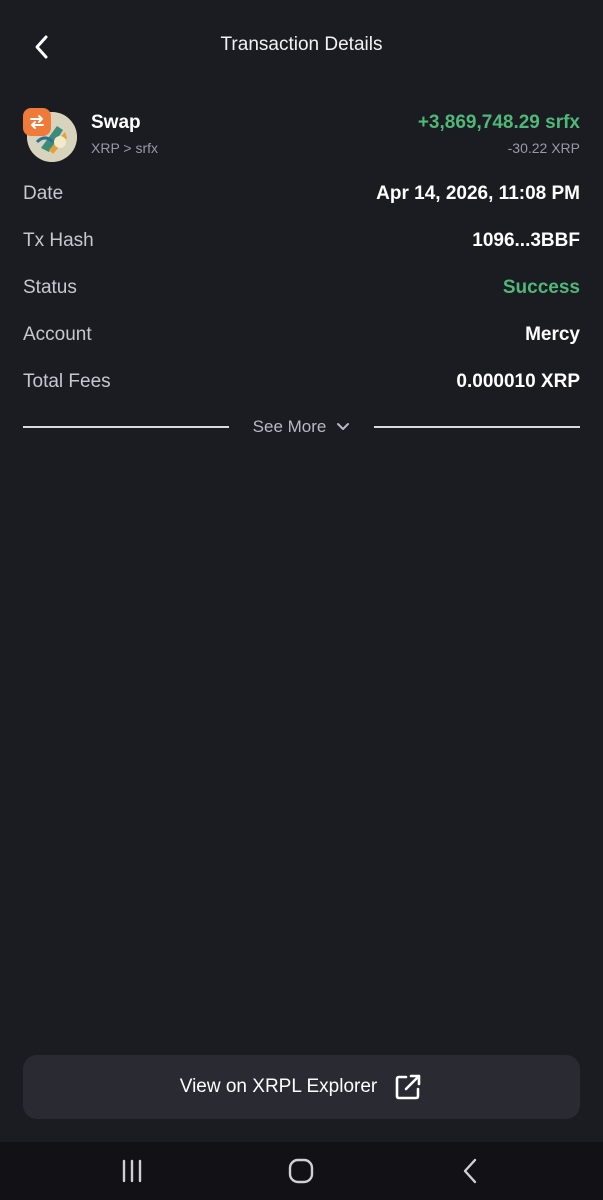 The image size is (603, 1200). What do you see at coordinates (37, 122) in the screenshot?
I see `swap-arrows-icon` at bounding box center [37, 122].